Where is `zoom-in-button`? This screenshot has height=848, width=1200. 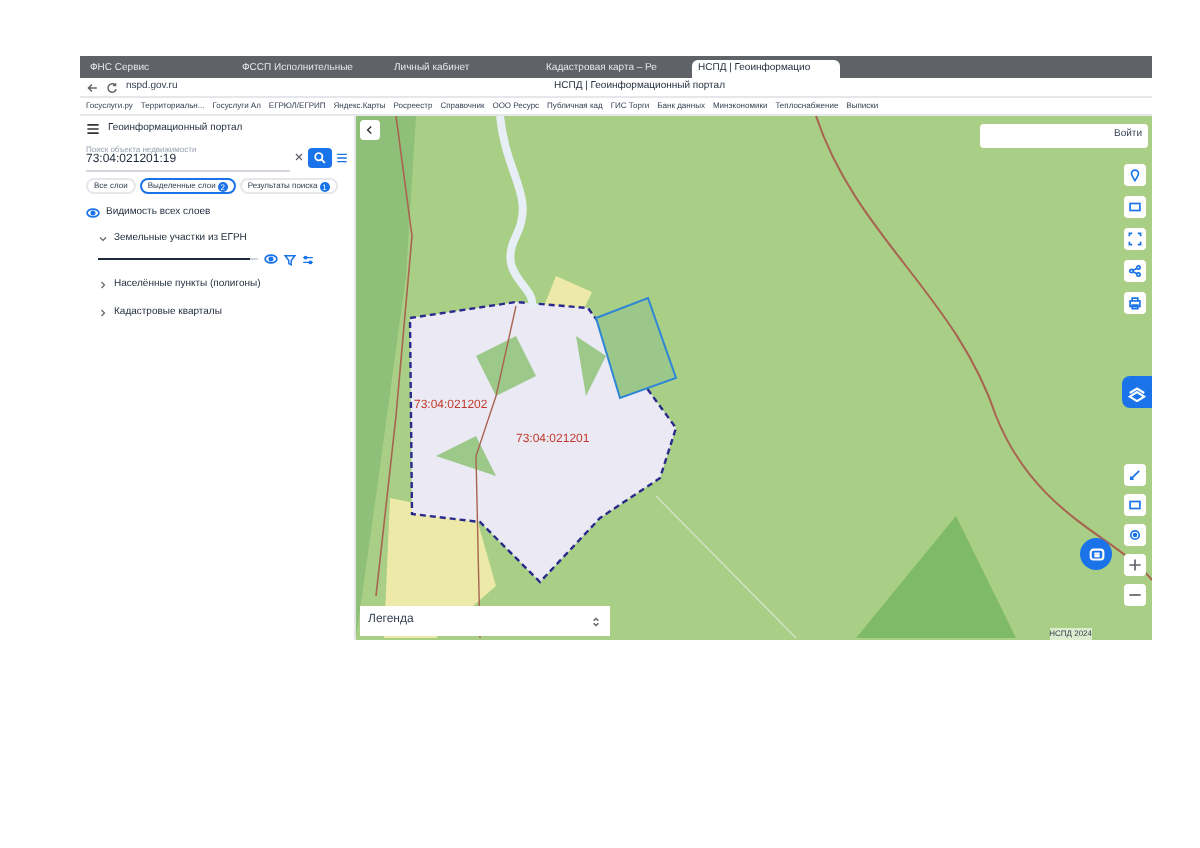
zoom-in-button is located at coordinates (1135, 565).